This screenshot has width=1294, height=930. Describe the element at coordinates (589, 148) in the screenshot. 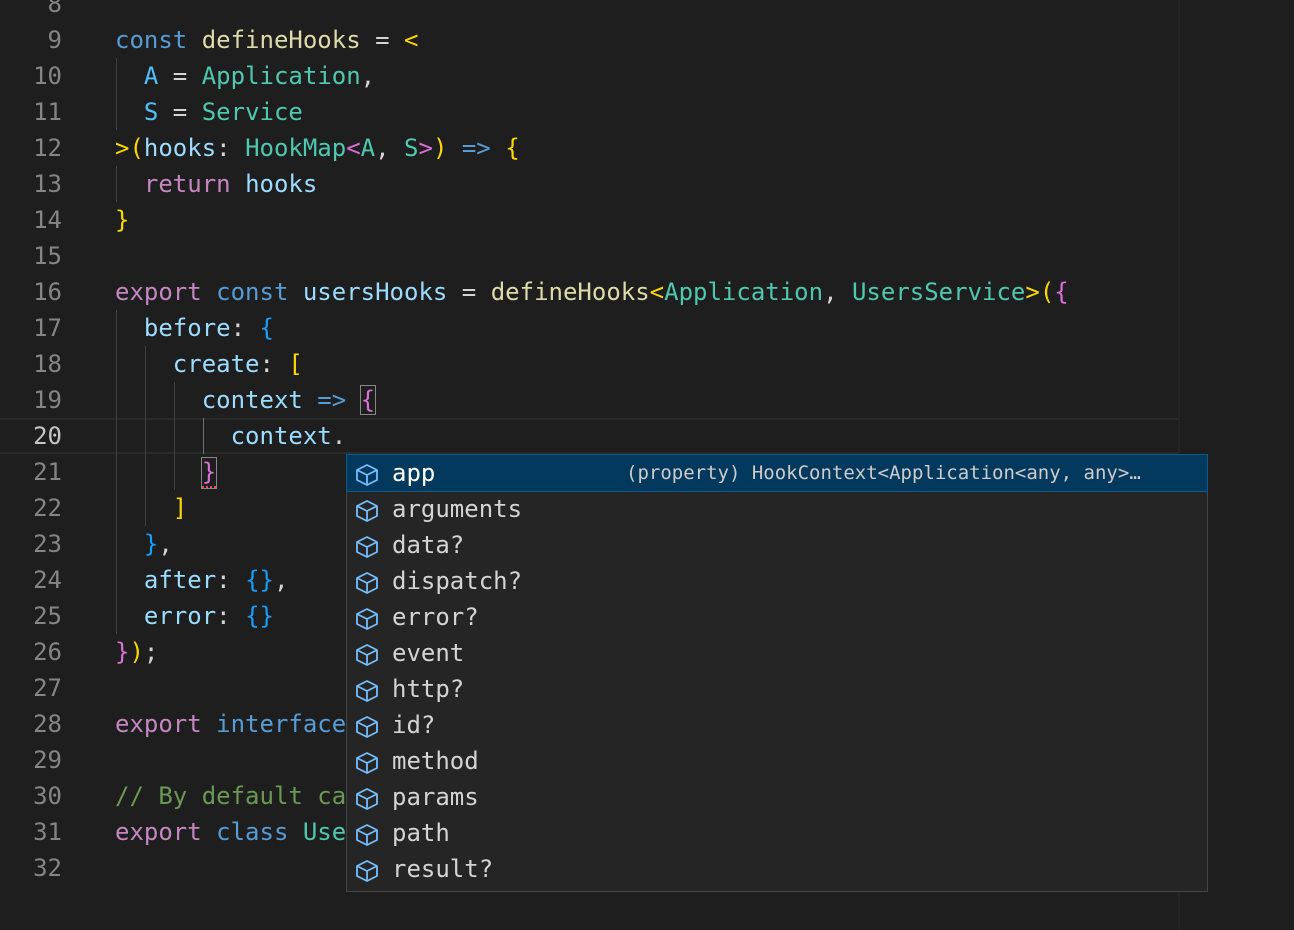

I see `code-line: 12 >(hooks: HookMap<A, S>) => {` at that location.